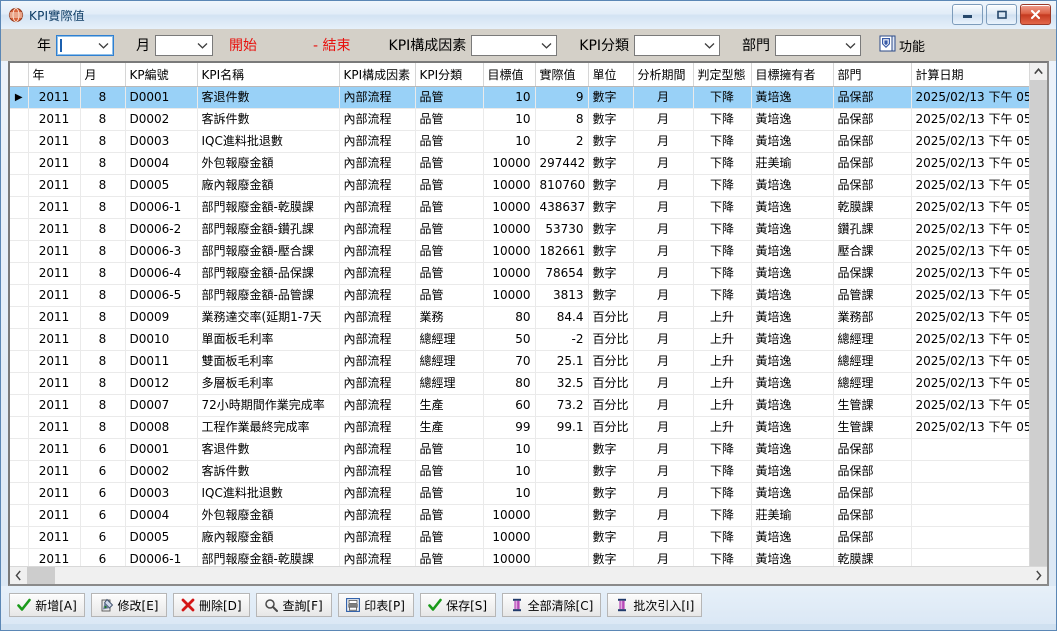 Image resolution: width=1057 pixels, height=631 pixels. Describe the element at coordinates (970, 515) in the screenshot. I see `cell-calcdate` at that location.